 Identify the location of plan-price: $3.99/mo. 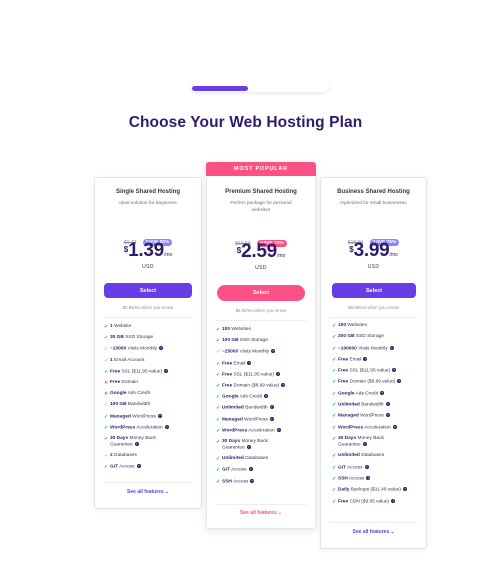
(373, 251).